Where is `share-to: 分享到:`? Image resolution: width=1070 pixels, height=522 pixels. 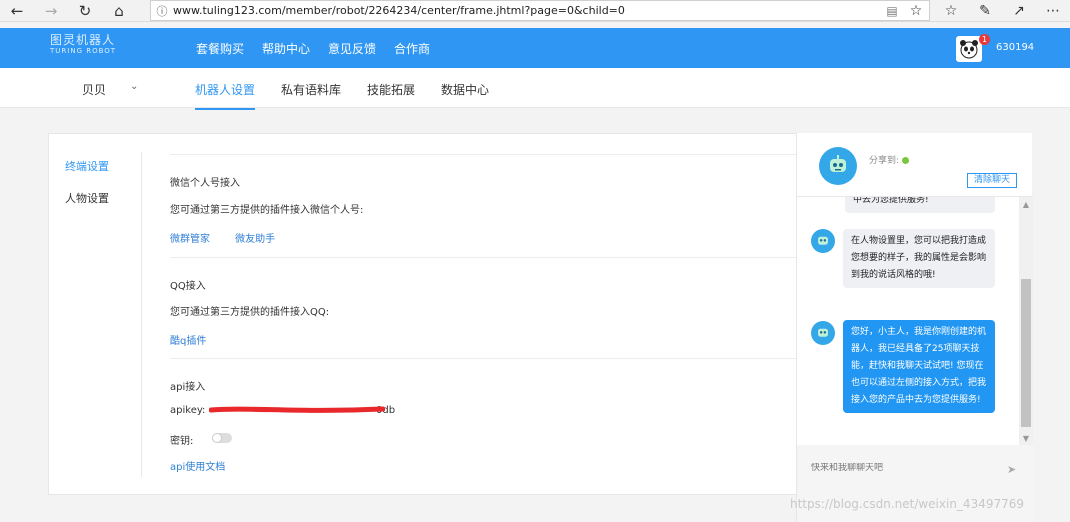
share-to: 分享到: is located at coordinates (889, 159).